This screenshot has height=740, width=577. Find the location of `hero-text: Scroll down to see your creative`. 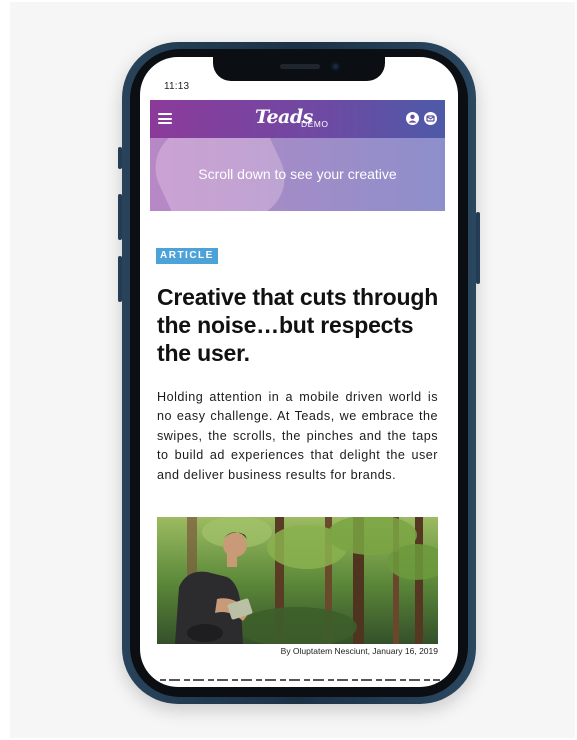

hero-text: Scroll down to see your creative is located at coordinates (297, 174).